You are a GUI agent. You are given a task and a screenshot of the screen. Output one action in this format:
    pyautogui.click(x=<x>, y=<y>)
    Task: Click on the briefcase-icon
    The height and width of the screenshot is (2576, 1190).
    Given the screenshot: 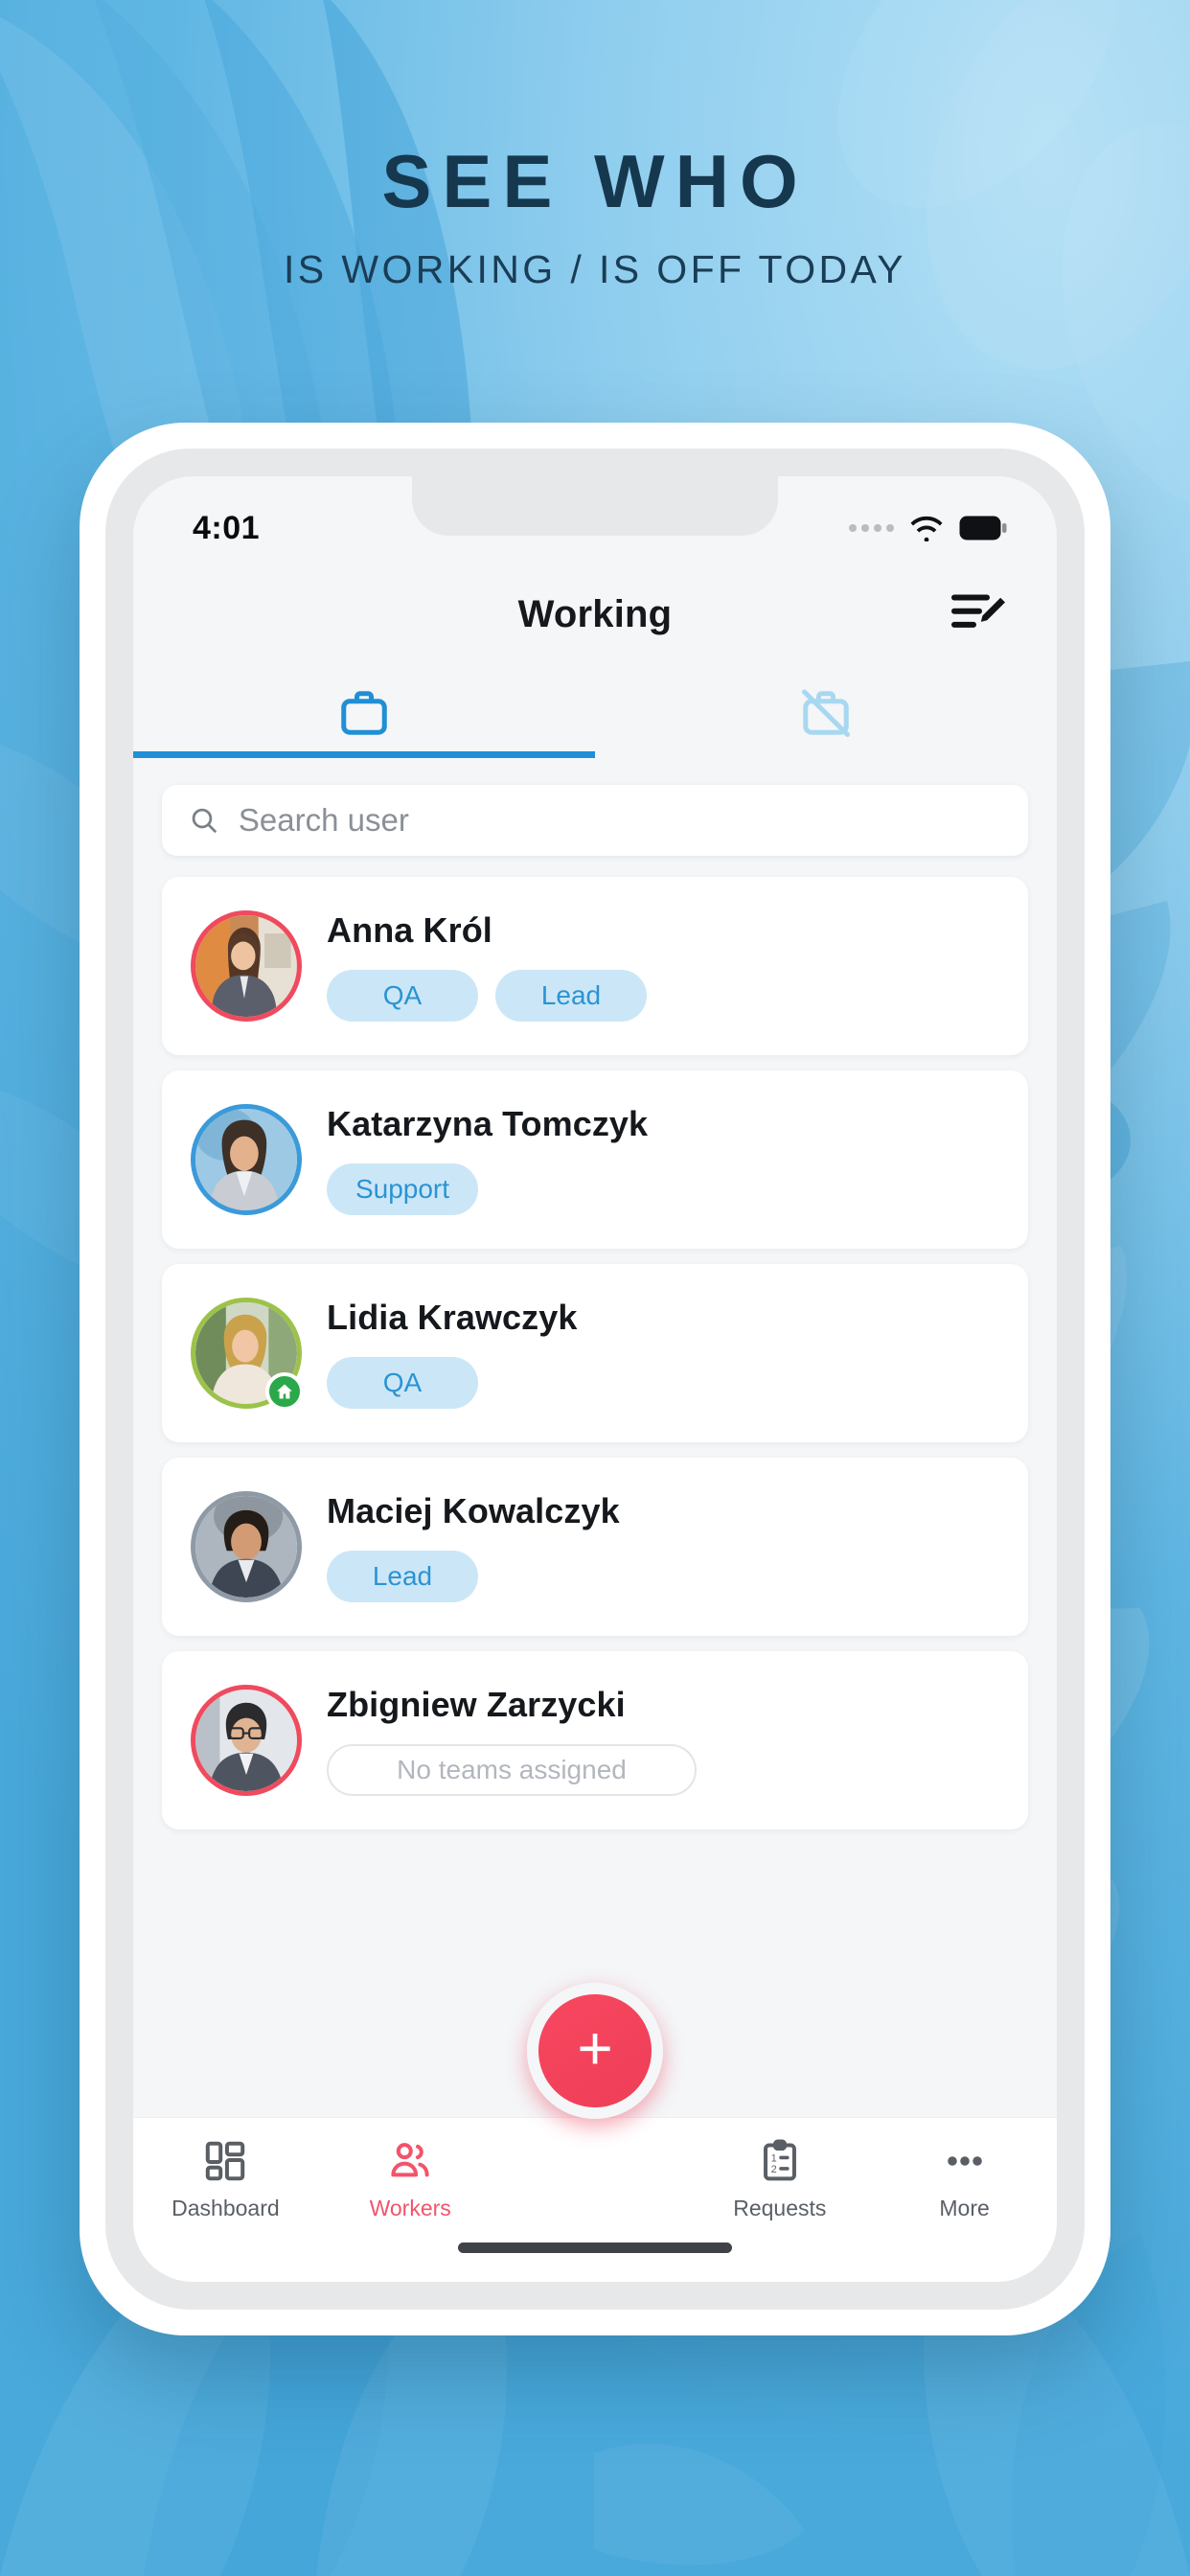 What is the action you would take?
    pyautogui.click(x=364, y=713)
    